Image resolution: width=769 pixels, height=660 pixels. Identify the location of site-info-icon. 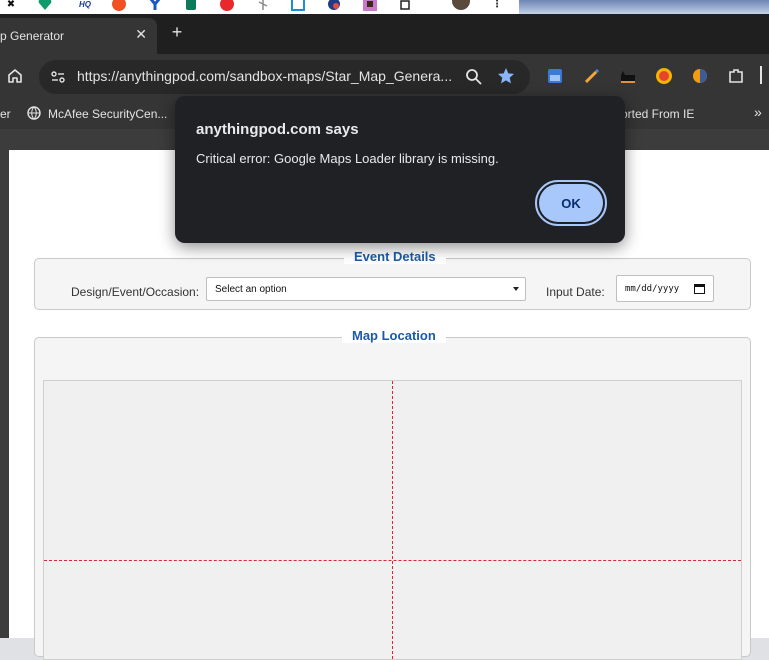
(58, 77).